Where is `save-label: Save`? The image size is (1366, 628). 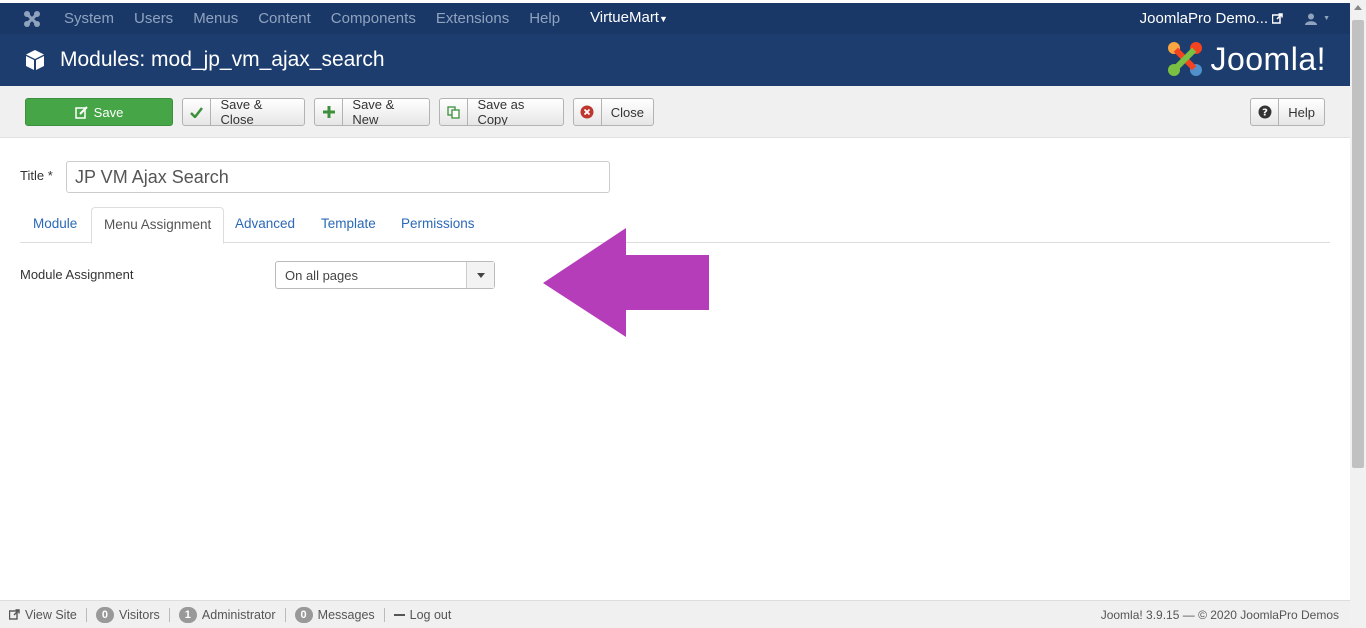 save-label: Save is located at coordinates (108, 112).